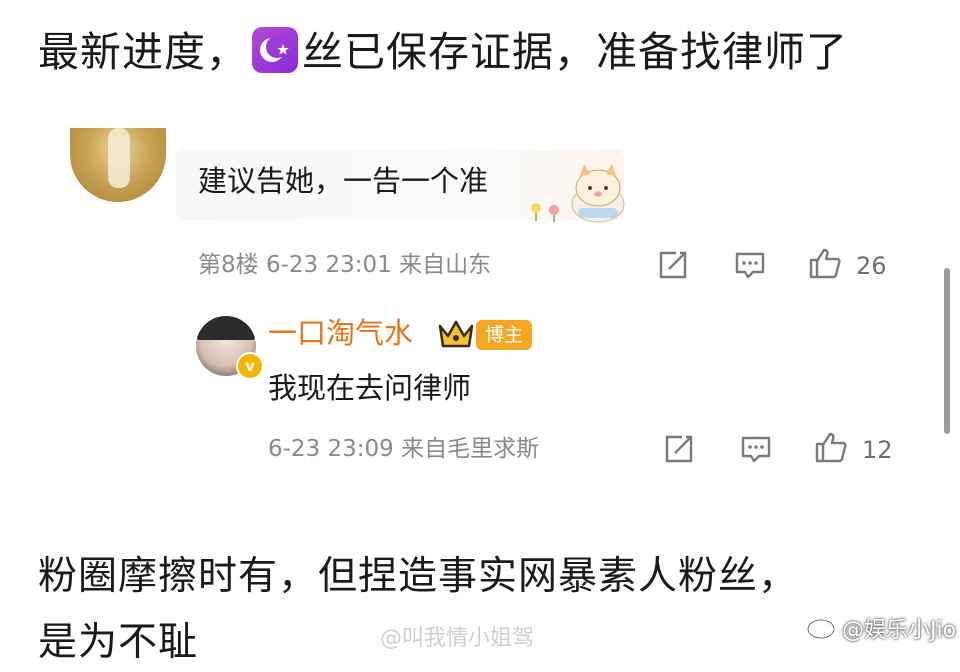 This screenshot has width=960, height=672. Describe the element at coordinates (679, 449) in the screenshot. I see `reply-share-icon` at that location.